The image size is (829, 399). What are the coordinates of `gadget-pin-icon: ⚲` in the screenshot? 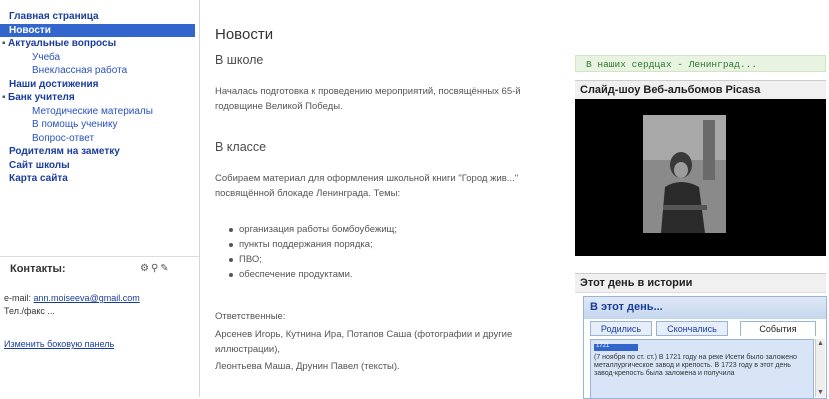 It's located at (155, 268).